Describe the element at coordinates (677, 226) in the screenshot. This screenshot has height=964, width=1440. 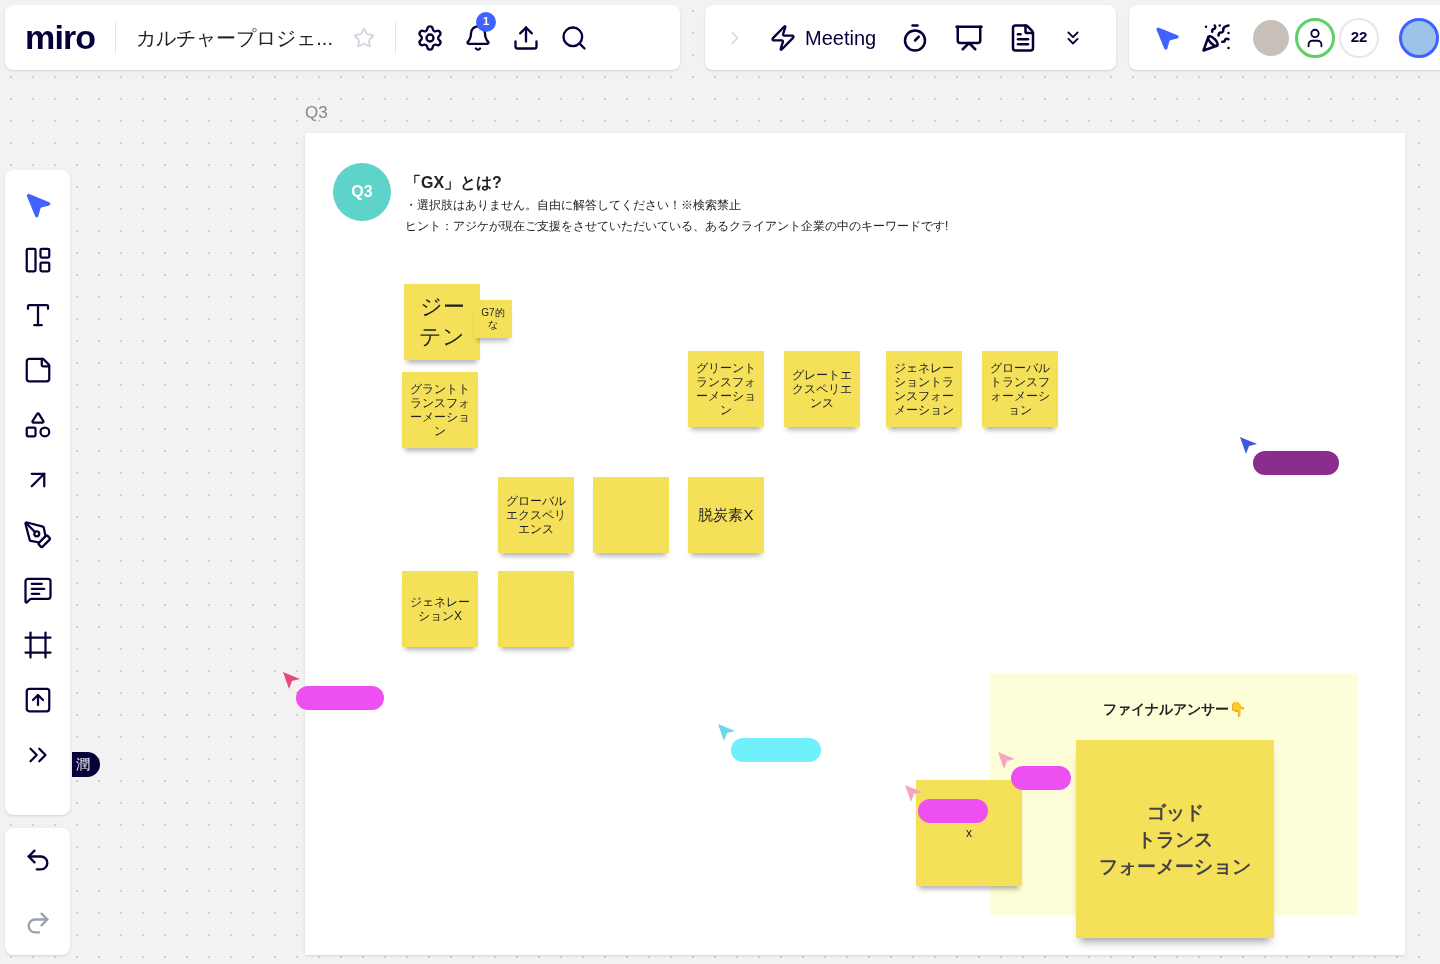
I see `question-text: ヒント：アジケが現在ご支援をさせていただいている、あるクライアント企業の中のキーワードです!` at that location.